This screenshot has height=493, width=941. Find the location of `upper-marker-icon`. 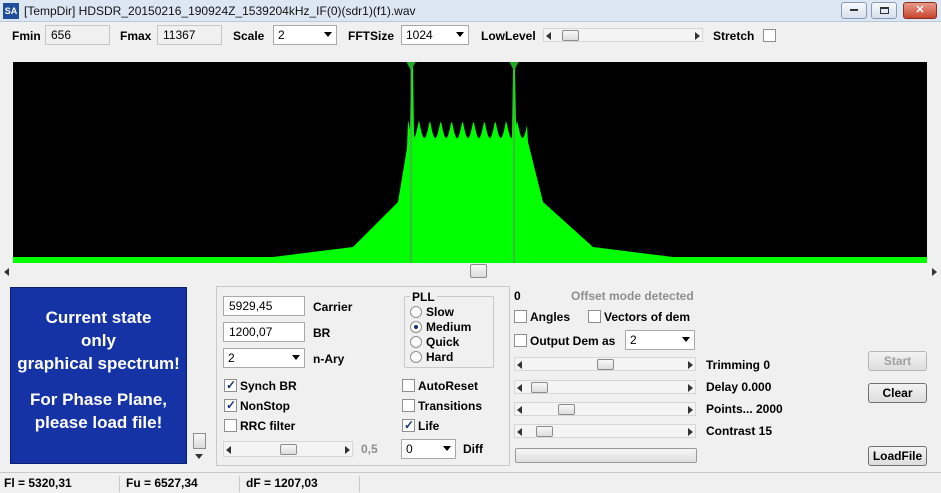

upper-marker-icon is located at coordinates (514, 66).